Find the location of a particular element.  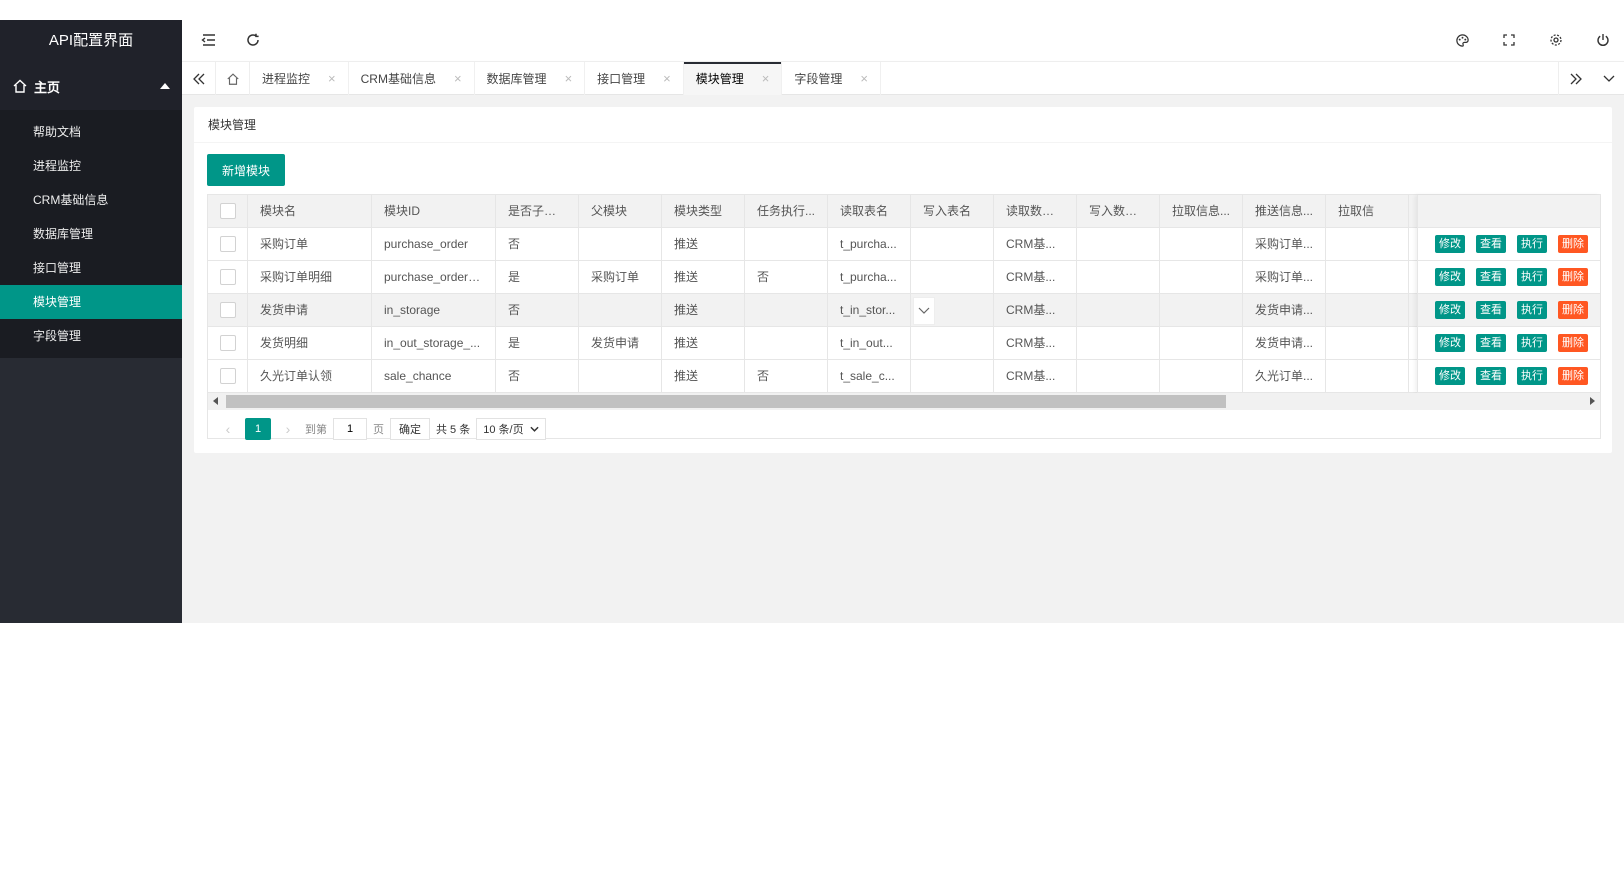

column-header: 是否子模块 is located at coordinates (537, 211).